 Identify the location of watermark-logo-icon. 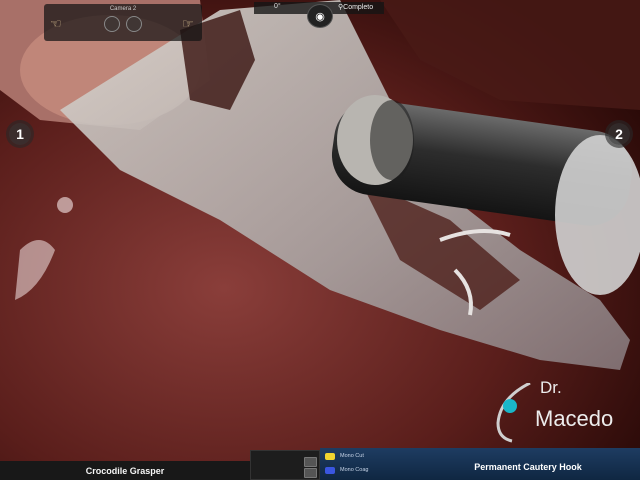
(513, 413).